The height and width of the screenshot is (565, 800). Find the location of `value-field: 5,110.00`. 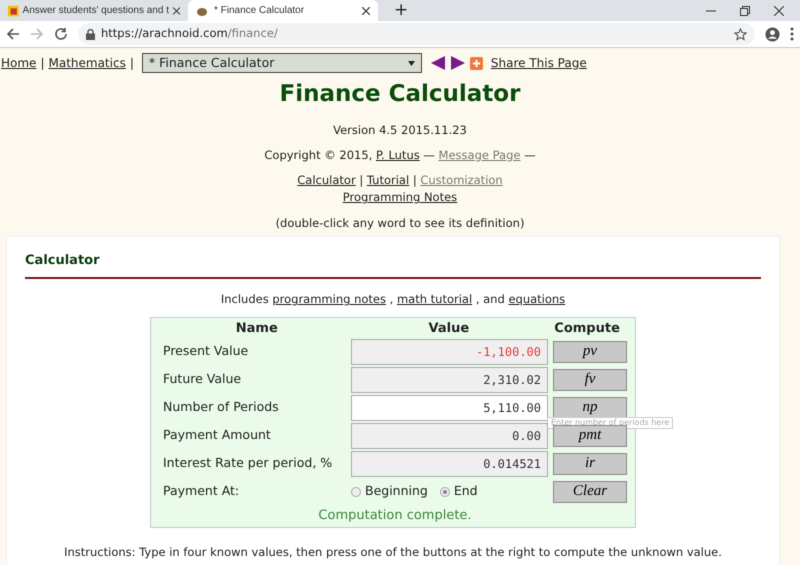

value-field: 5,110.00 is located at coordinates (449, 407).